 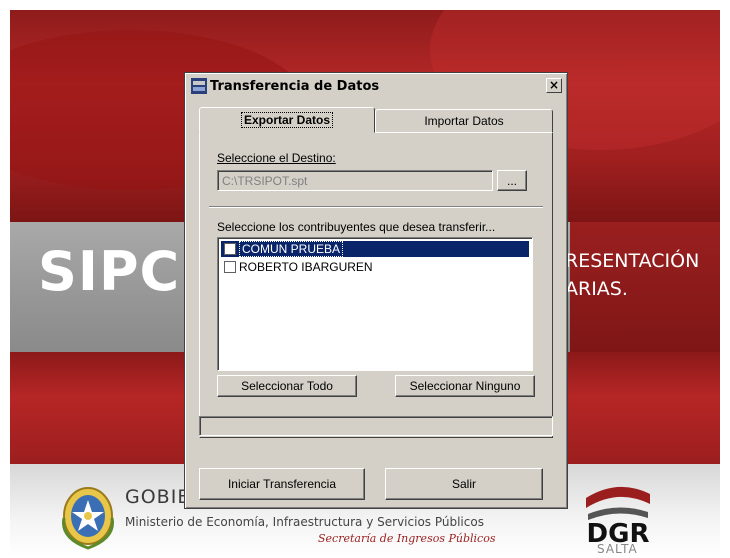 I want to click on close-button: ×, so click(x=554, y=85).